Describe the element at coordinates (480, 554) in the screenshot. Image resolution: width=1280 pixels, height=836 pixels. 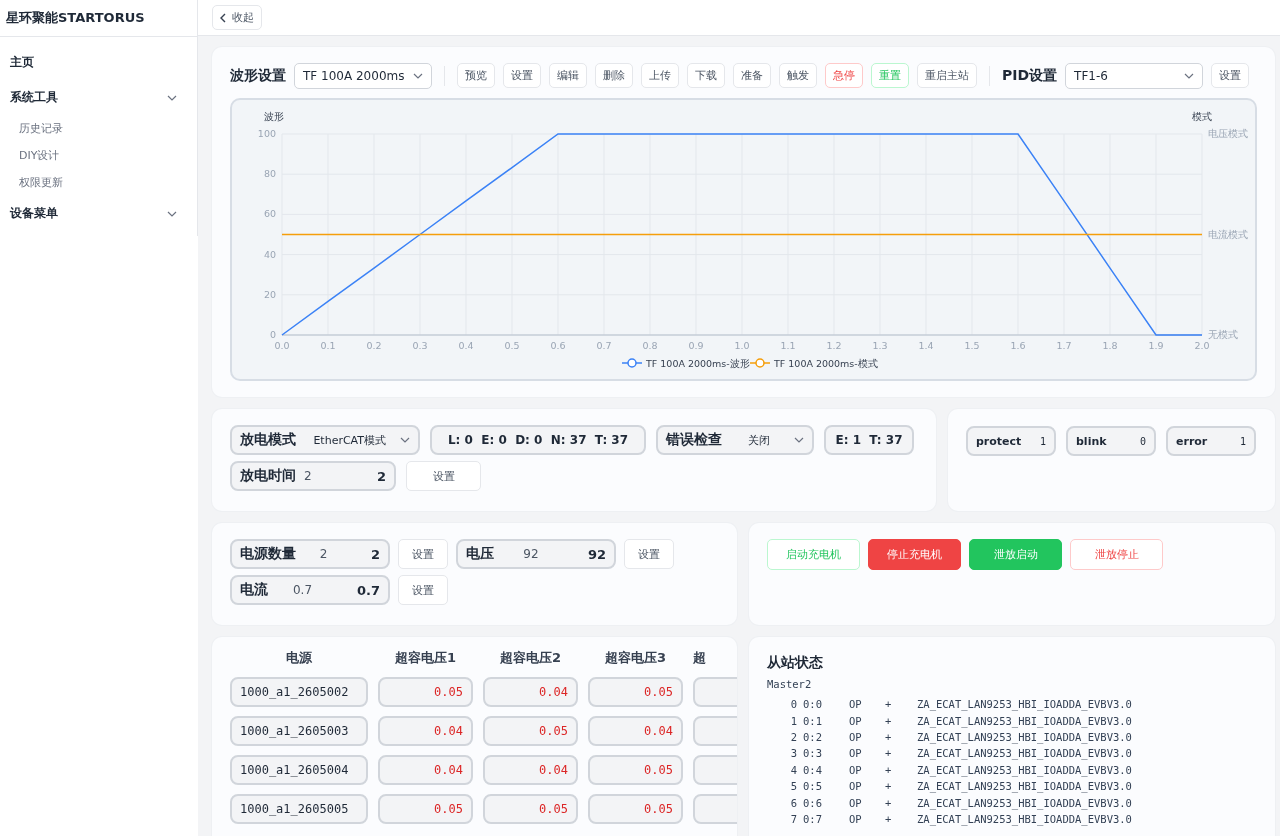
I see `field-label: 电压` at that location.